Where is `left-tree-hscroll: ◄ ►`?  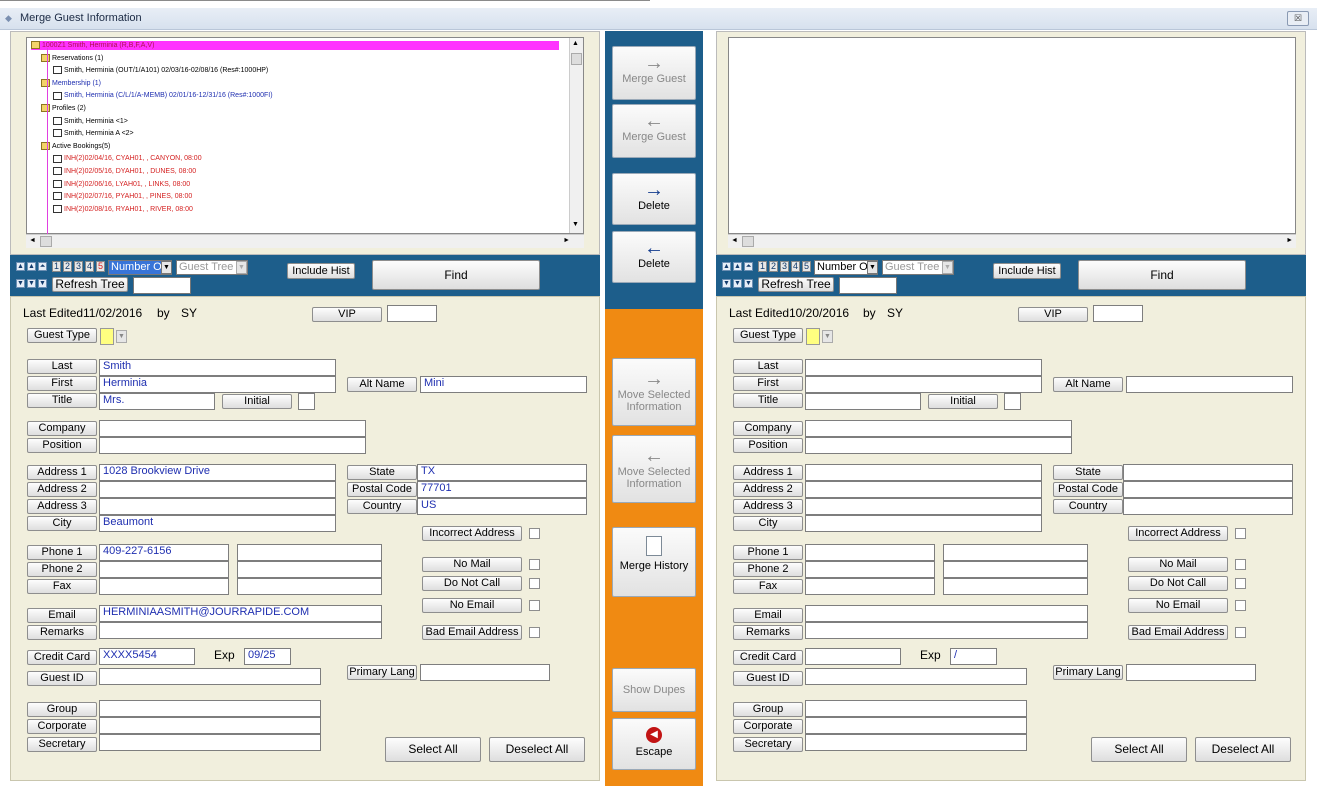
left-tree-hscroll: ◄ ► is located at coordinates (305, 241).